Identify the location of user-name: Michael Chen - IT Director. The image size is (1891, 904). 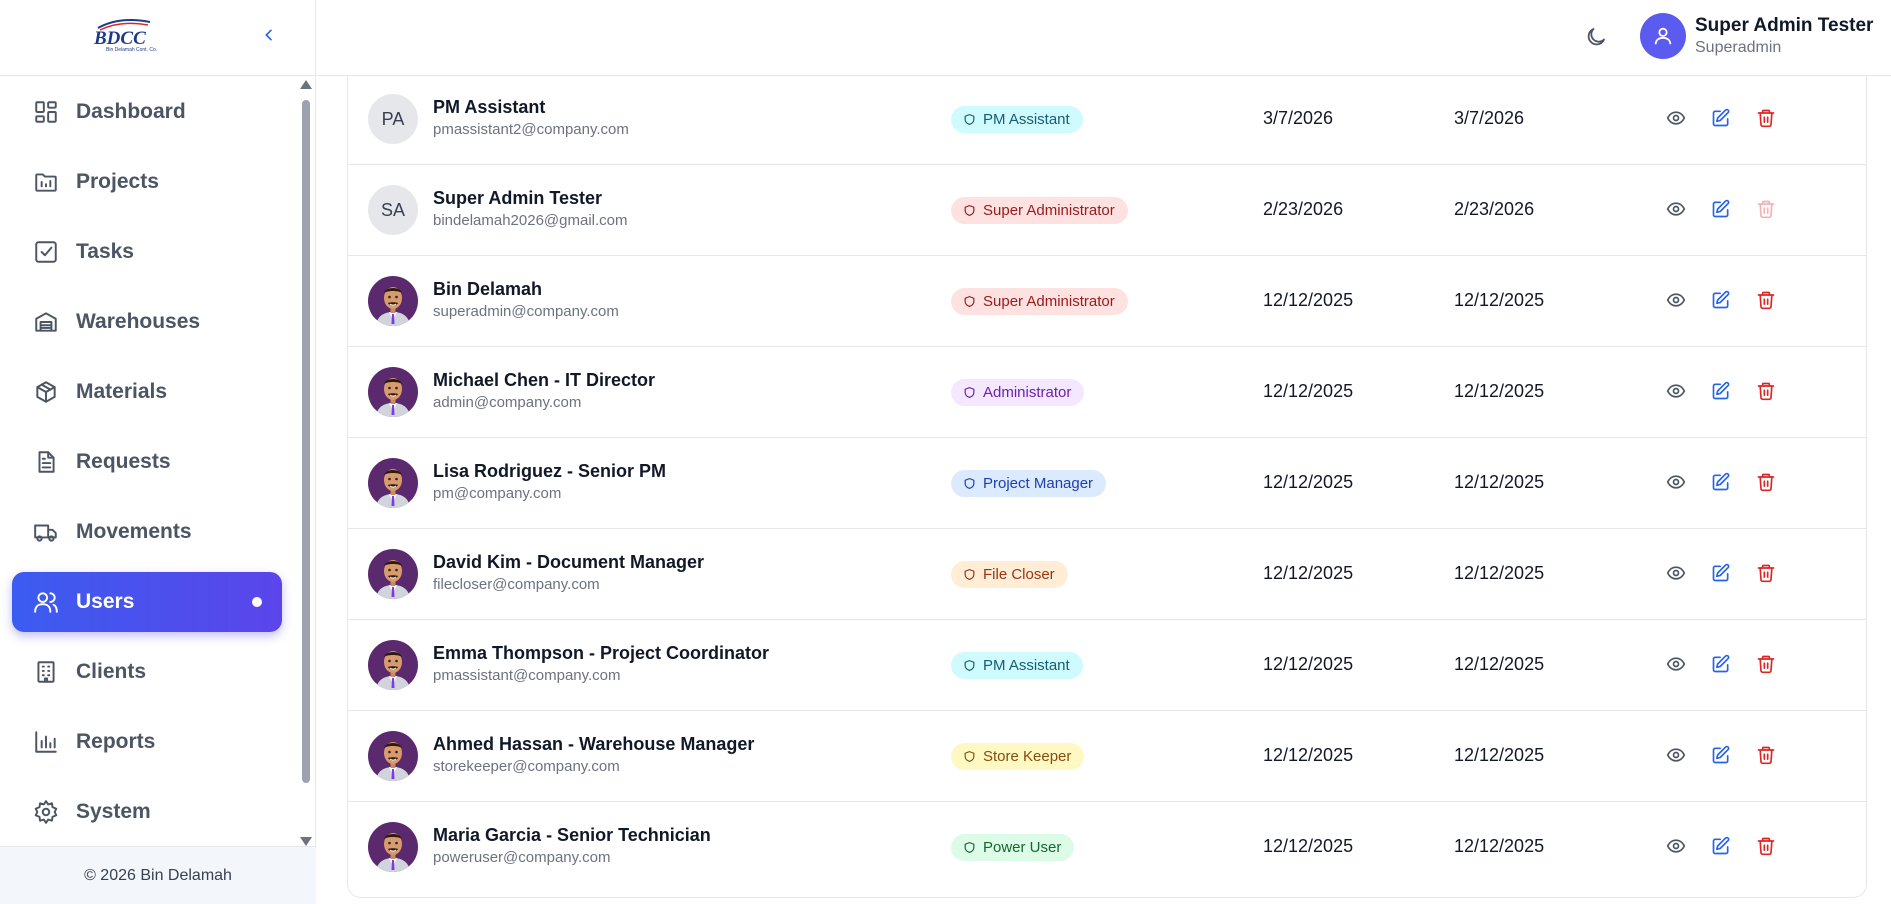
(544, 380).